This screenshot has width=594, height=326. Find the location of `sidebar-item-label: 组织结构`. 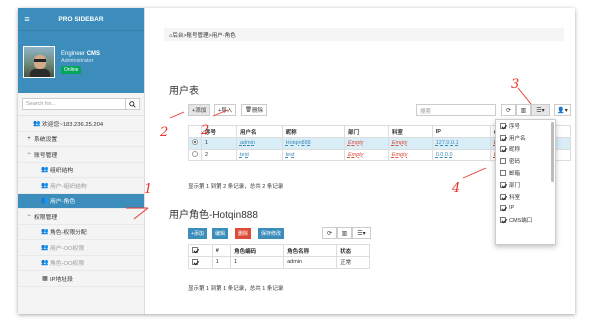

sidebar-item-label: 组织结构 is located at coordinates (62, 171).